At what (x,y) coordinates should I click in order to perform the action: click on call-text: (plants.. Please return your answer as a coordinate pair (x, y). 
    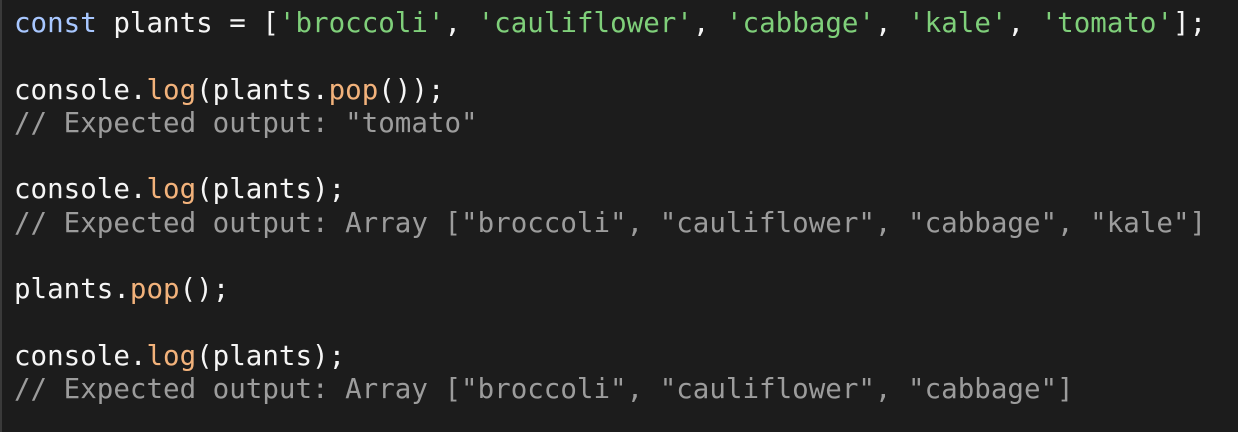
    Looking at the image, I should click on (262, 89).